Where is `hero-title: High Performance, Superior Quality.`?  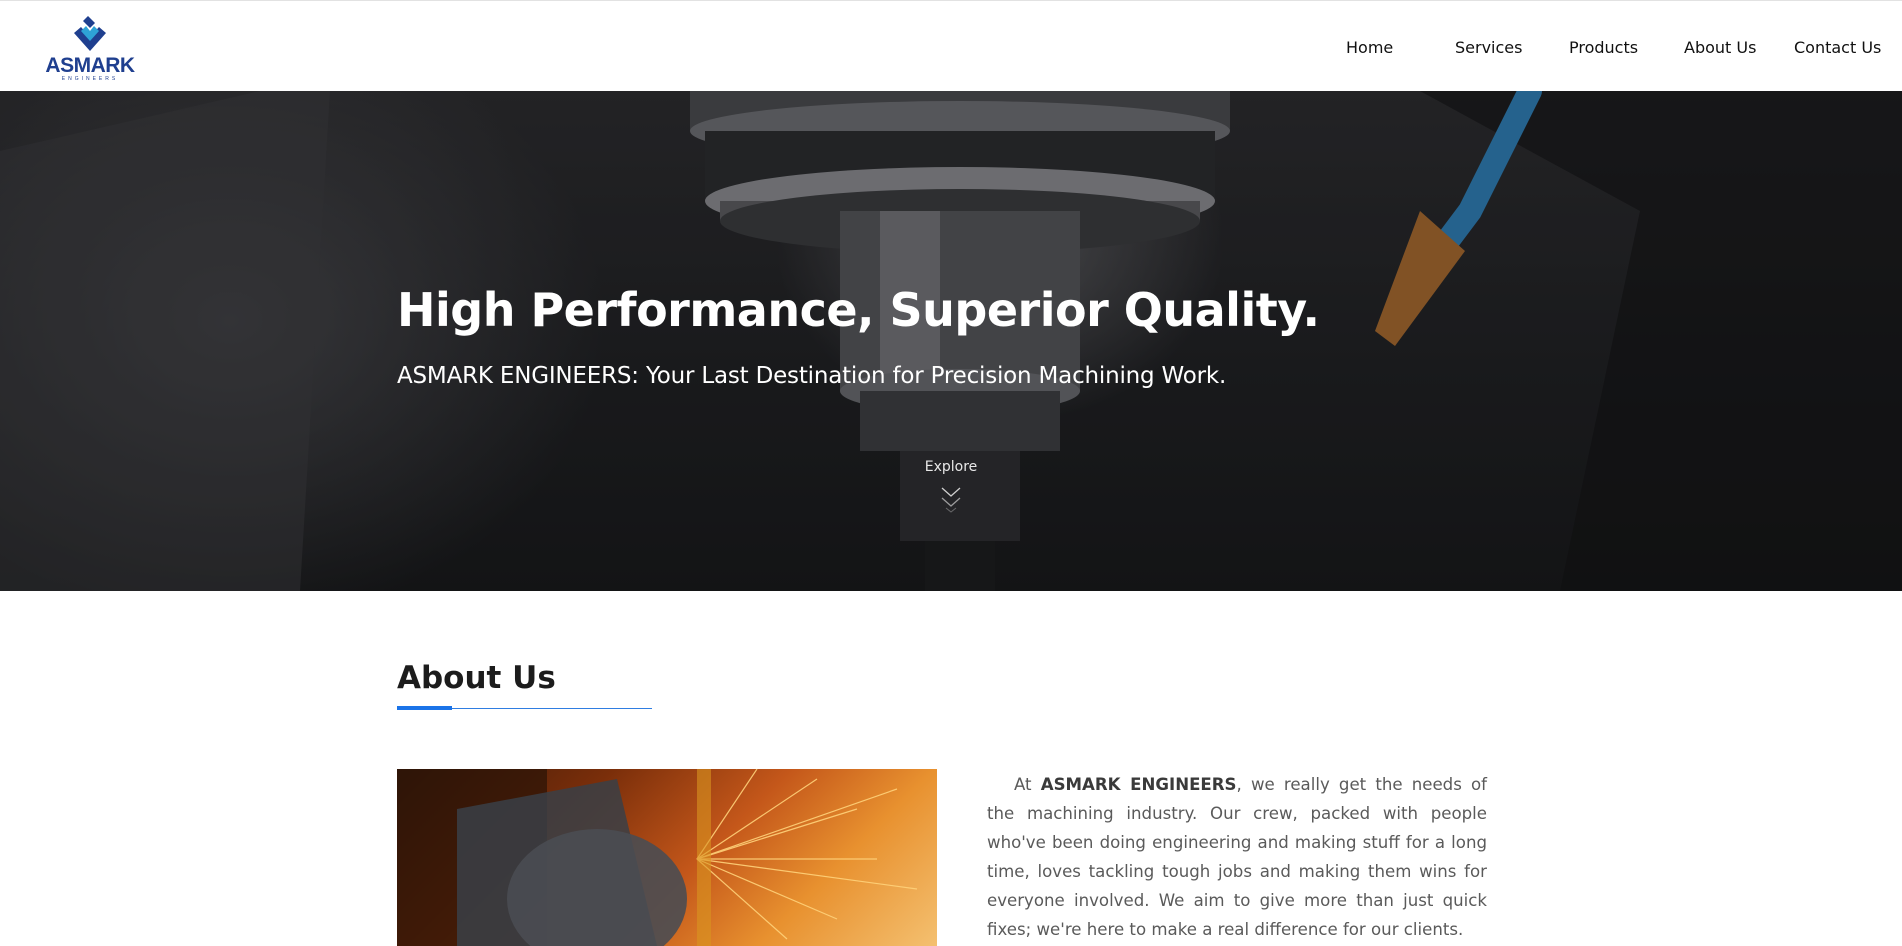 hero-title: High Performance, Superior Quality. is located at coordinates (858, 310).